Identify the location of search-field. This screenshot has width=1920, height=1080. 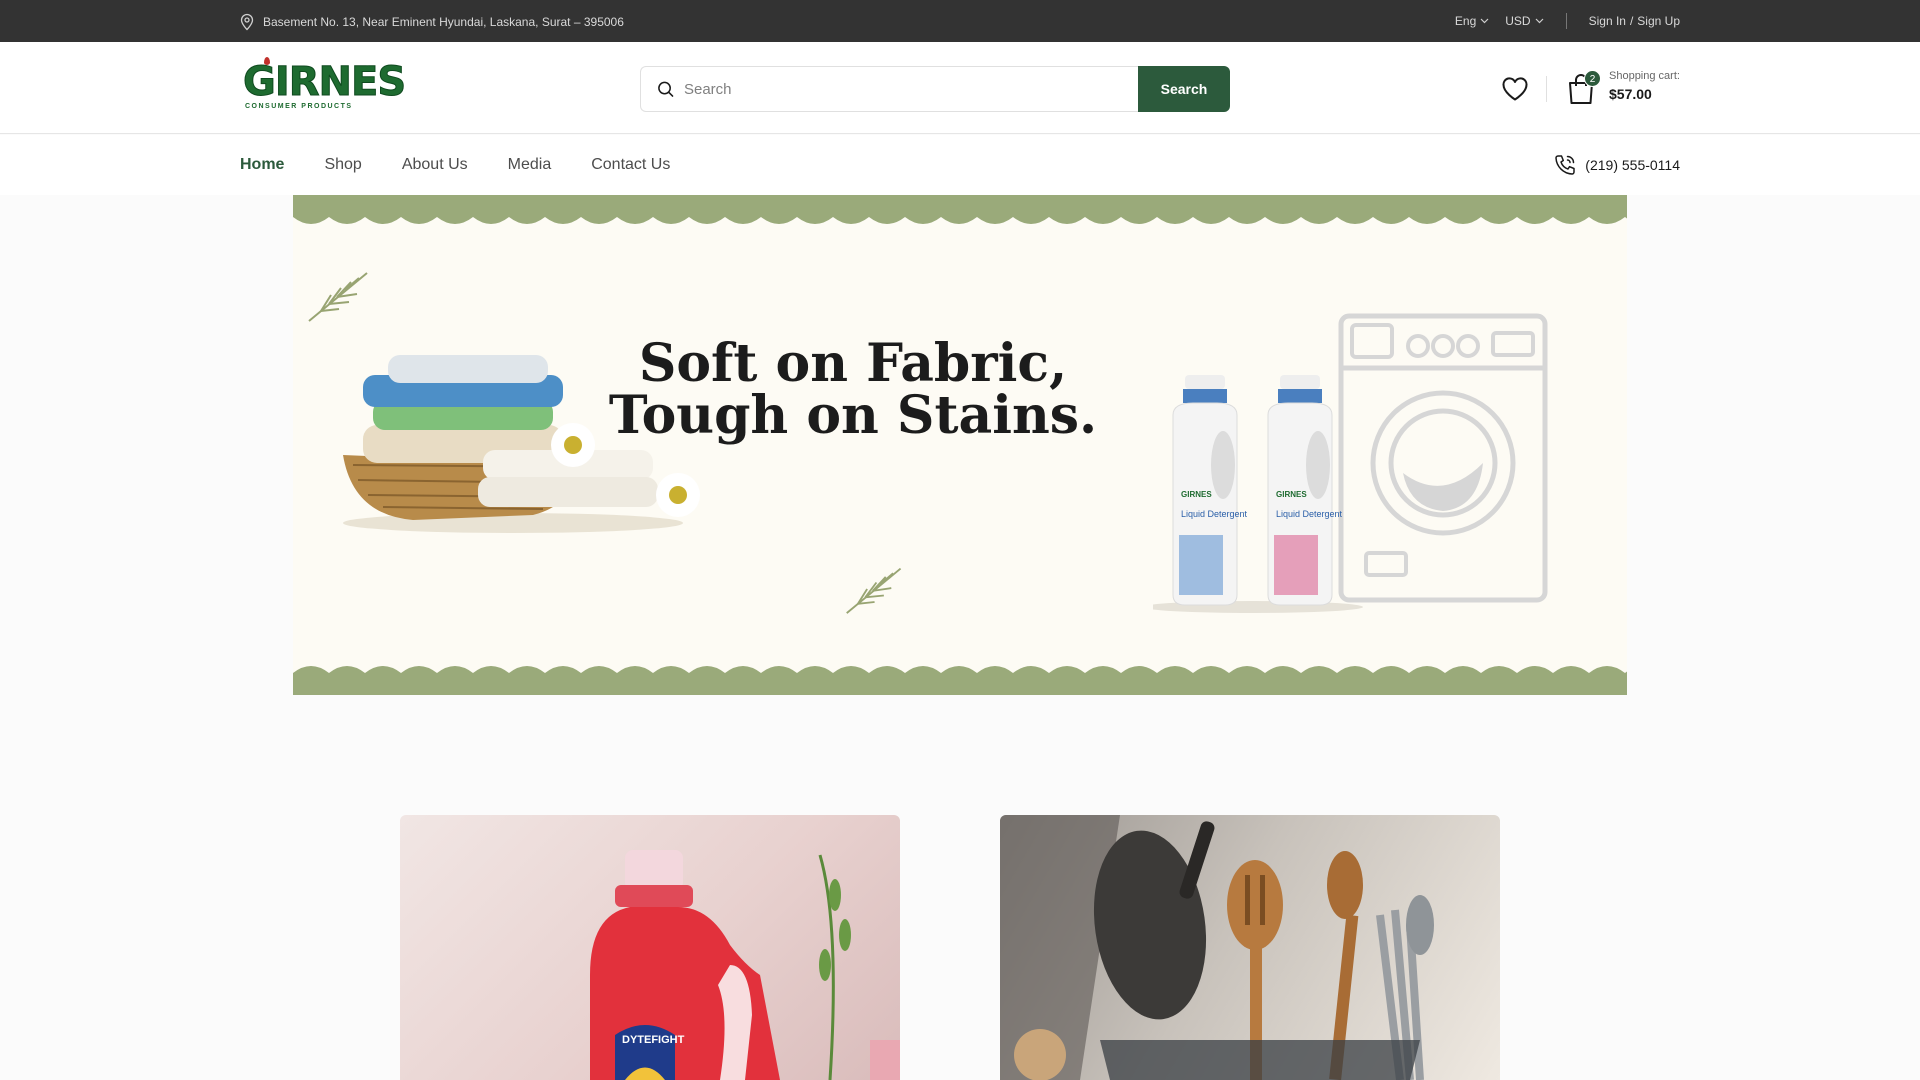
(889, 89).